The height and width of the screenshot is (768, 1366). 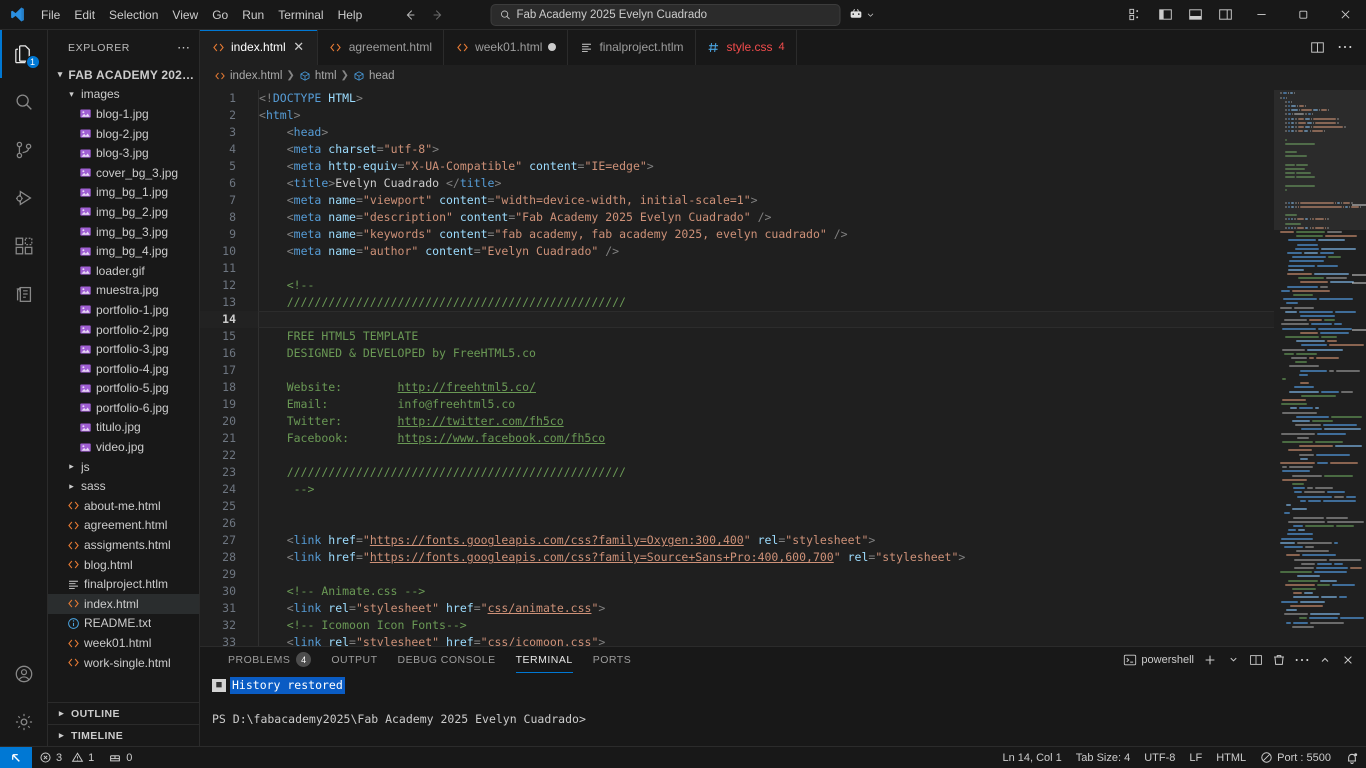 What do you see at coordinates (24, 198) in the screenshot?
I see `activitybar-run-and-debug` at bounding box center [24, 198].